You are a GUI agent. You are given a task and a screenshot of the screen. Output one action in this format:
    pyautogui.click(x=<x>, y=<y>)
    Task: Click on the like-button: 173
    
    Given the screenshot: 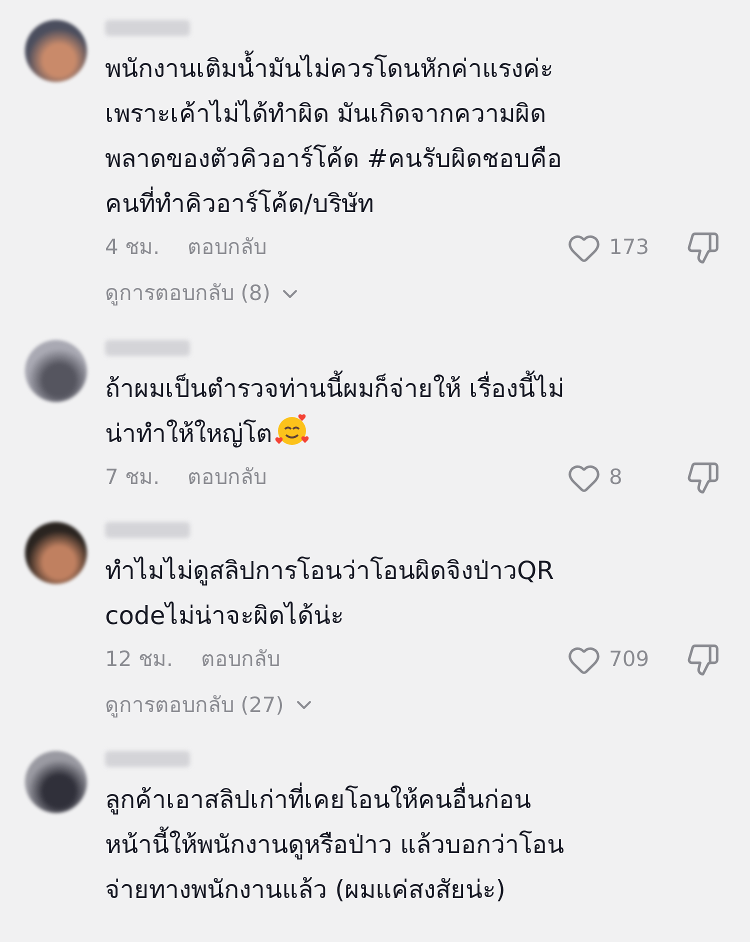 What is the action you would take?
    pyautogui.click(x=614, y=248)
    